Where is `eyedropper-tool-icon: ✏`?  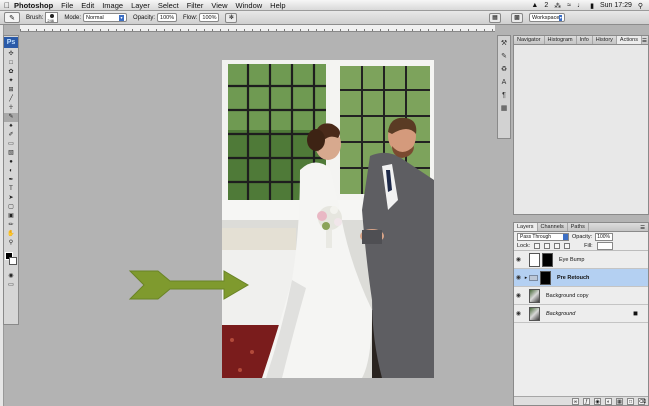 eyedropper-tool-icon: ✏ is located at coordinates (11, 225).